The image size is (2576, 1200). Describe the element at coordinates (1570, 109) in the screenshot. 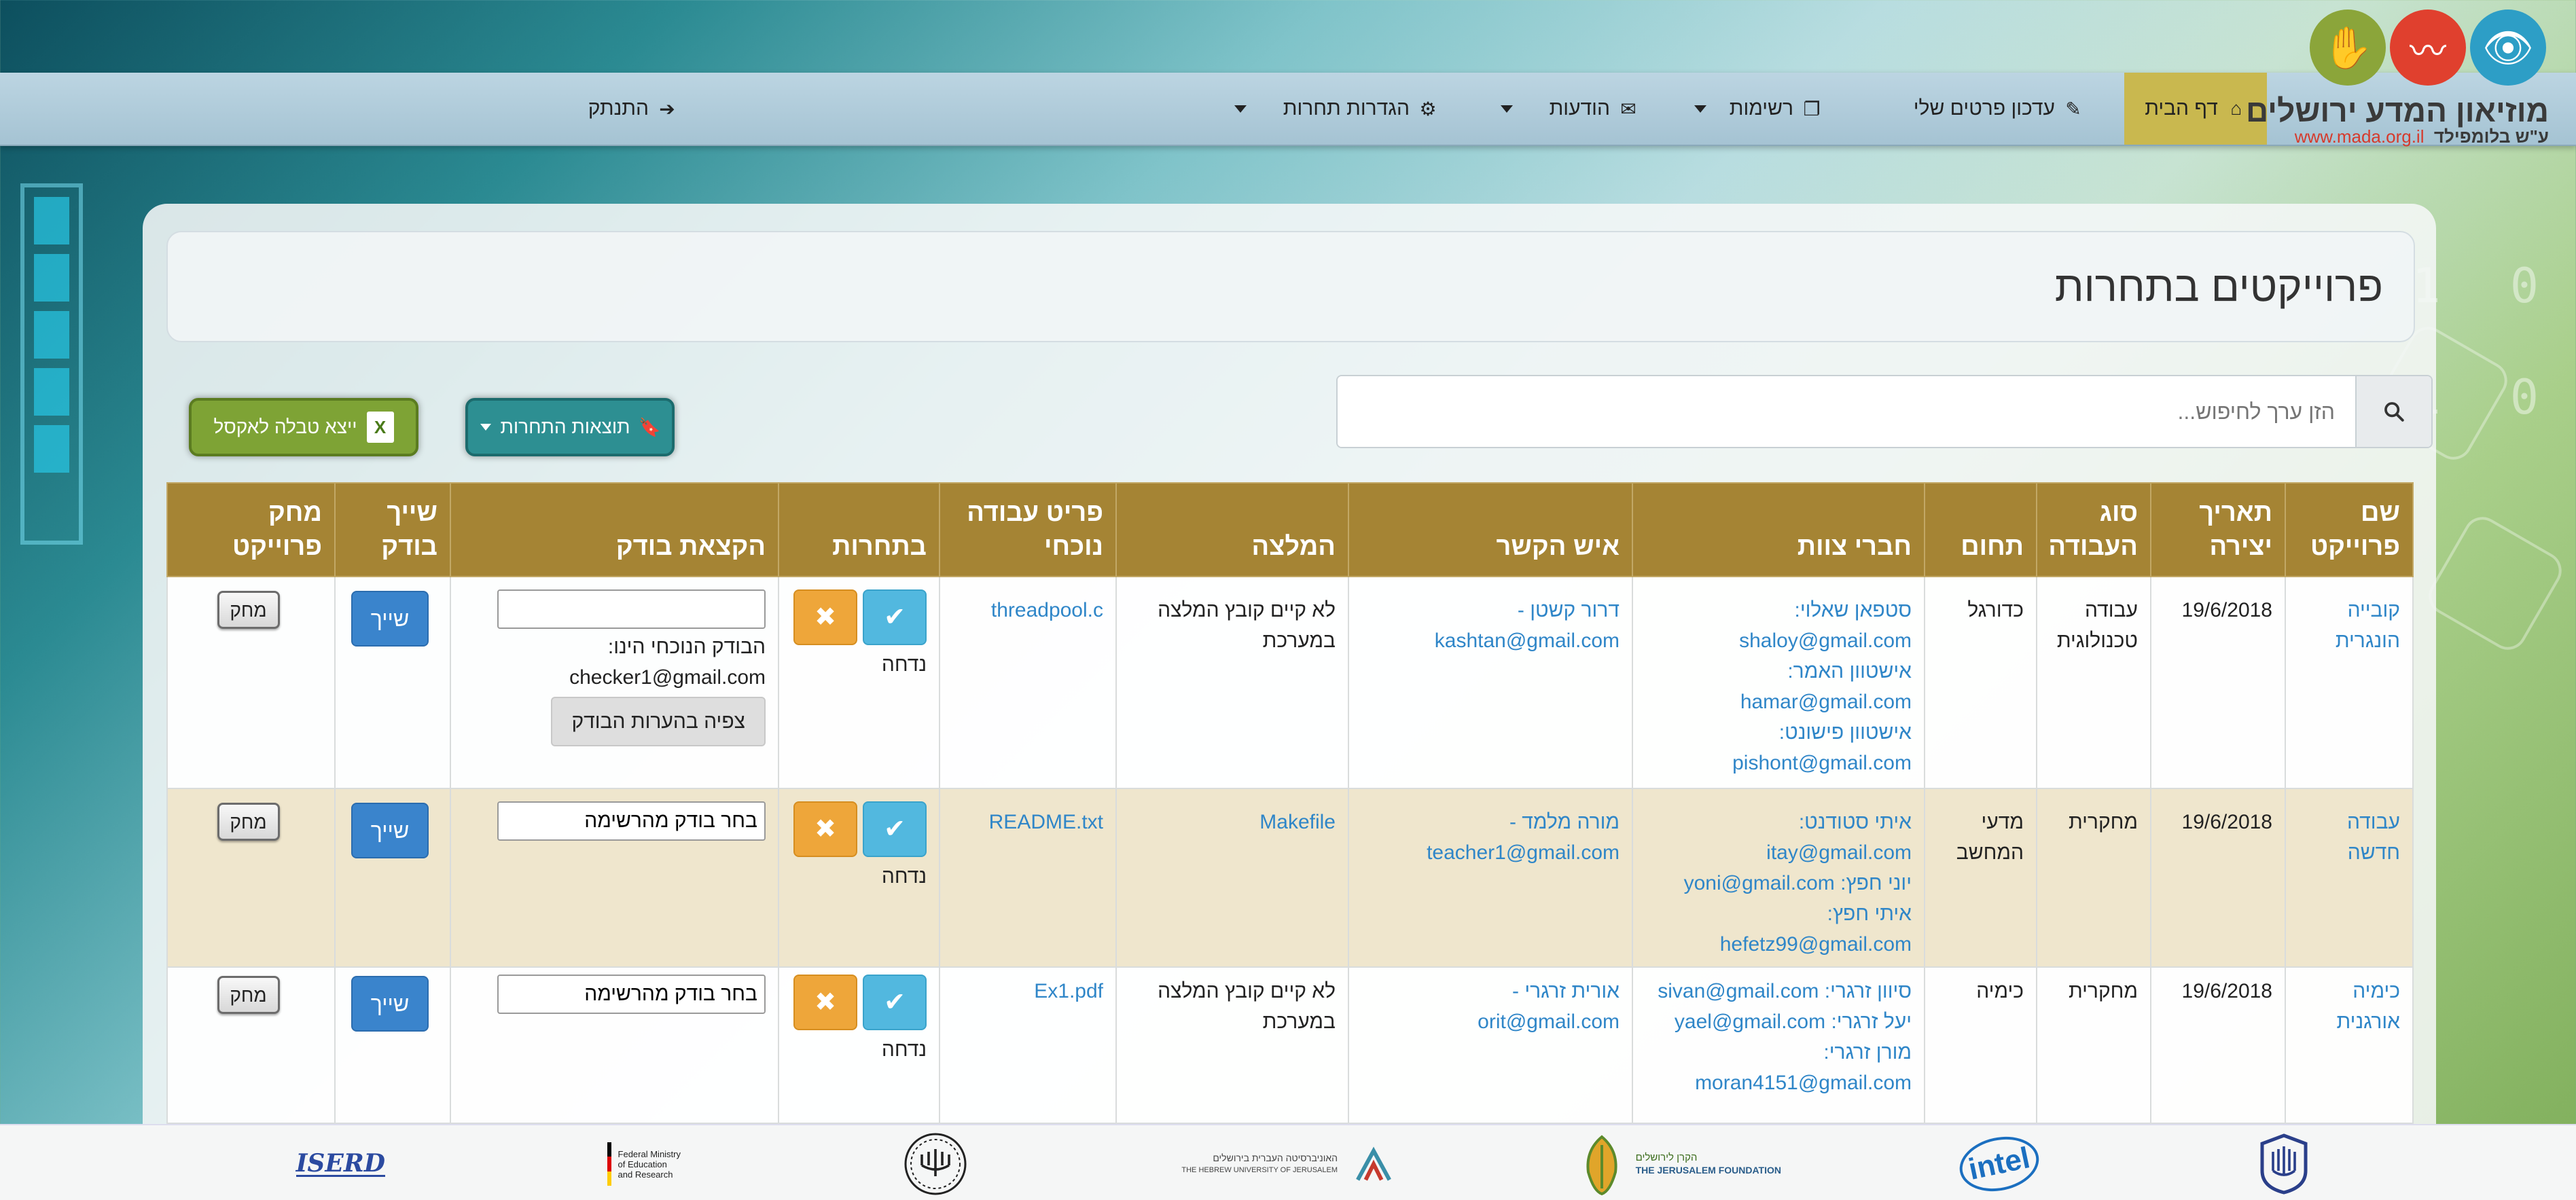

I see `nav-messages: ✉ הודעות` at that location.